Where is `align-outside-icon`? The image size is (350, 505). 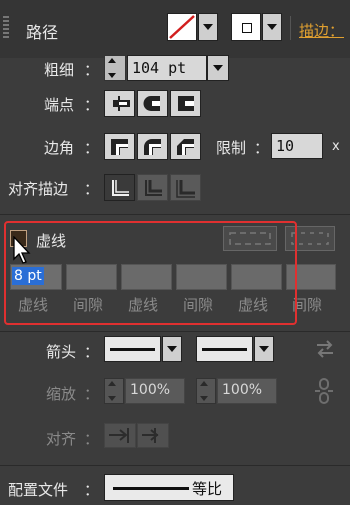 align-outside-icon is located at coordinates (185, 189).